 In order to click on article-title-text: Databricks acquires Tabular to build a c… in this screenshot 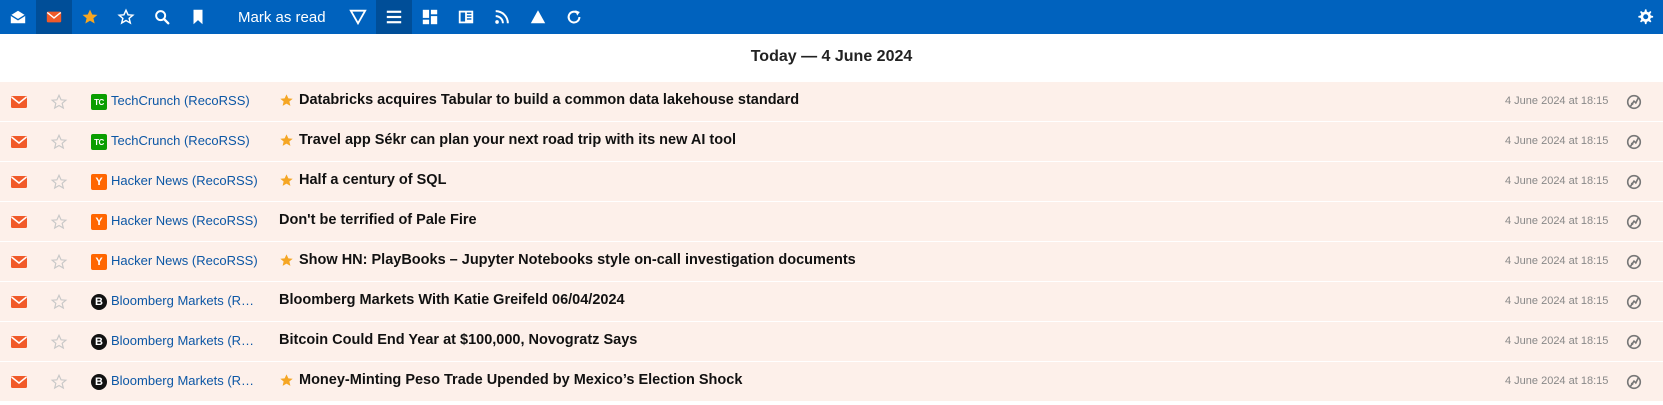, I will do `click(549, 100)`.